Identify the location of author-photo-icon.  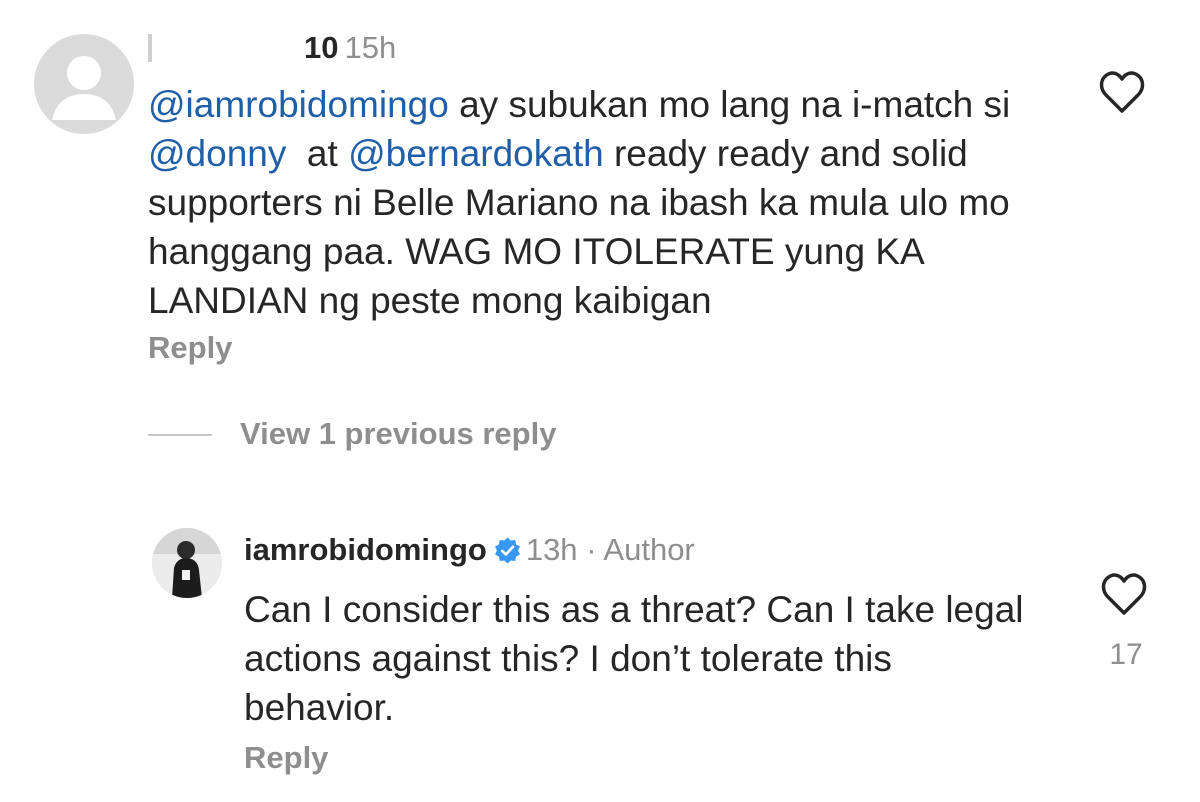
(187, 563).